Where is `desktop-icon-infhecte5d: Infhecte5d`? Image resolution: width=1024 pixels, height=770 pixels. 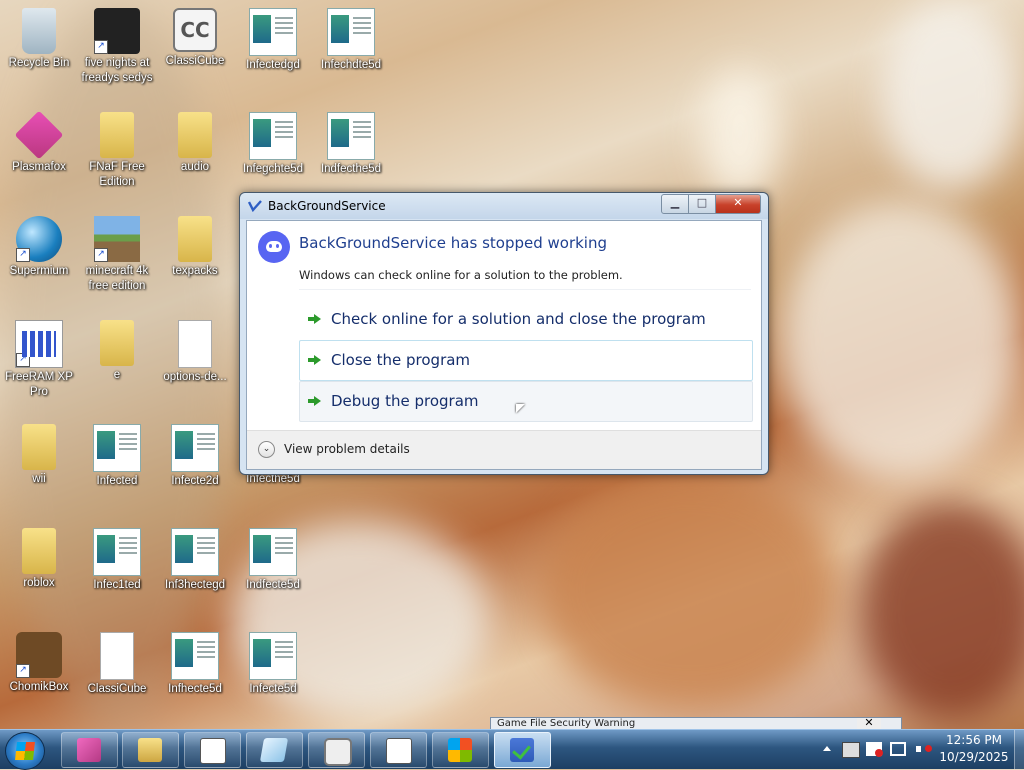 desktop-icon-infhecte5d: Infhecte5d is located at coordinates (195, 664).